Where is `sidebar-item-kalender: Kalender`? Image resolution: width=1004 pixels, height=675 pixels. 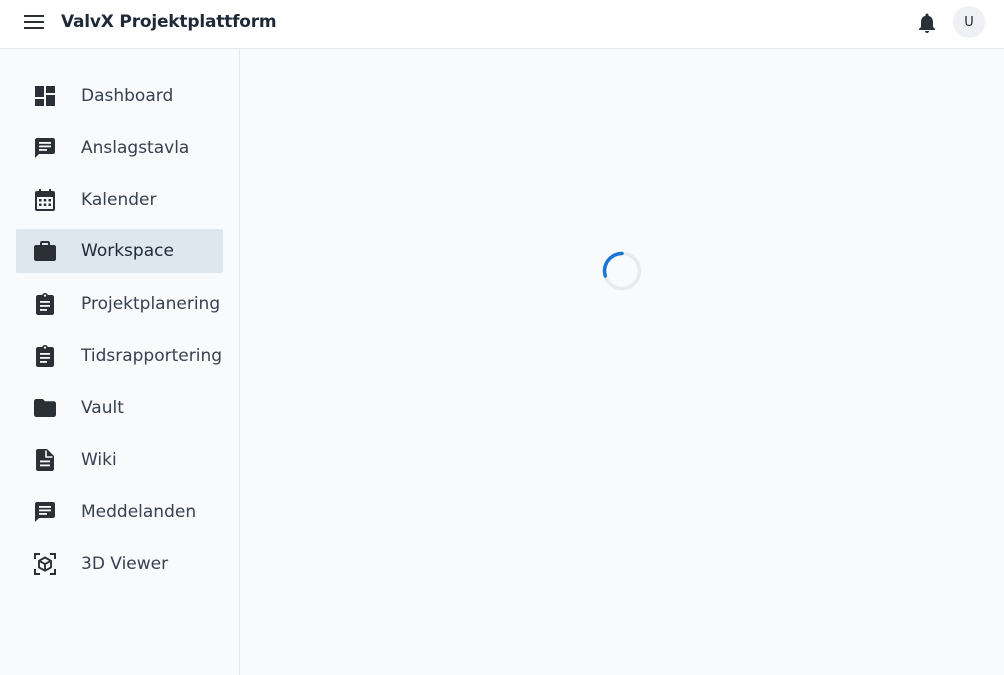 sidebar-item-kalender: Kalender is located at coordinates (119, 200).